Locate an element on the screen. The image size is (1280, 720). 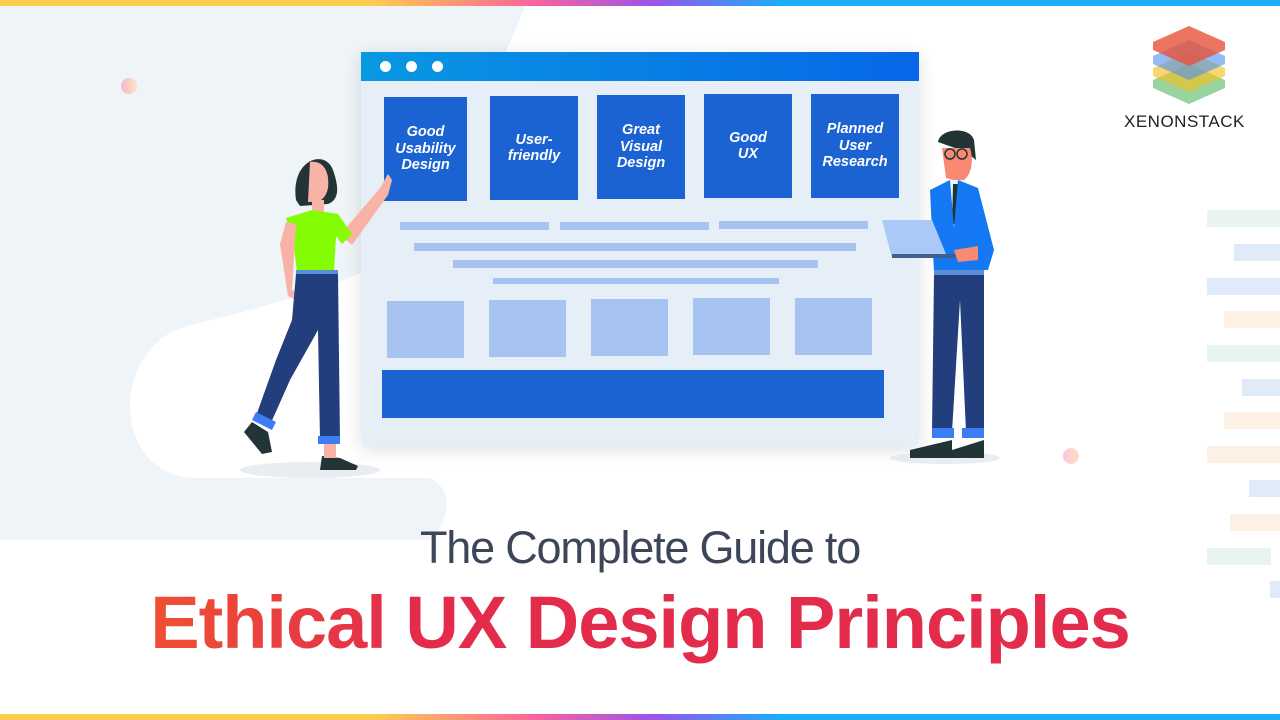
placeholder-banner is located at coordinates (633, 394).